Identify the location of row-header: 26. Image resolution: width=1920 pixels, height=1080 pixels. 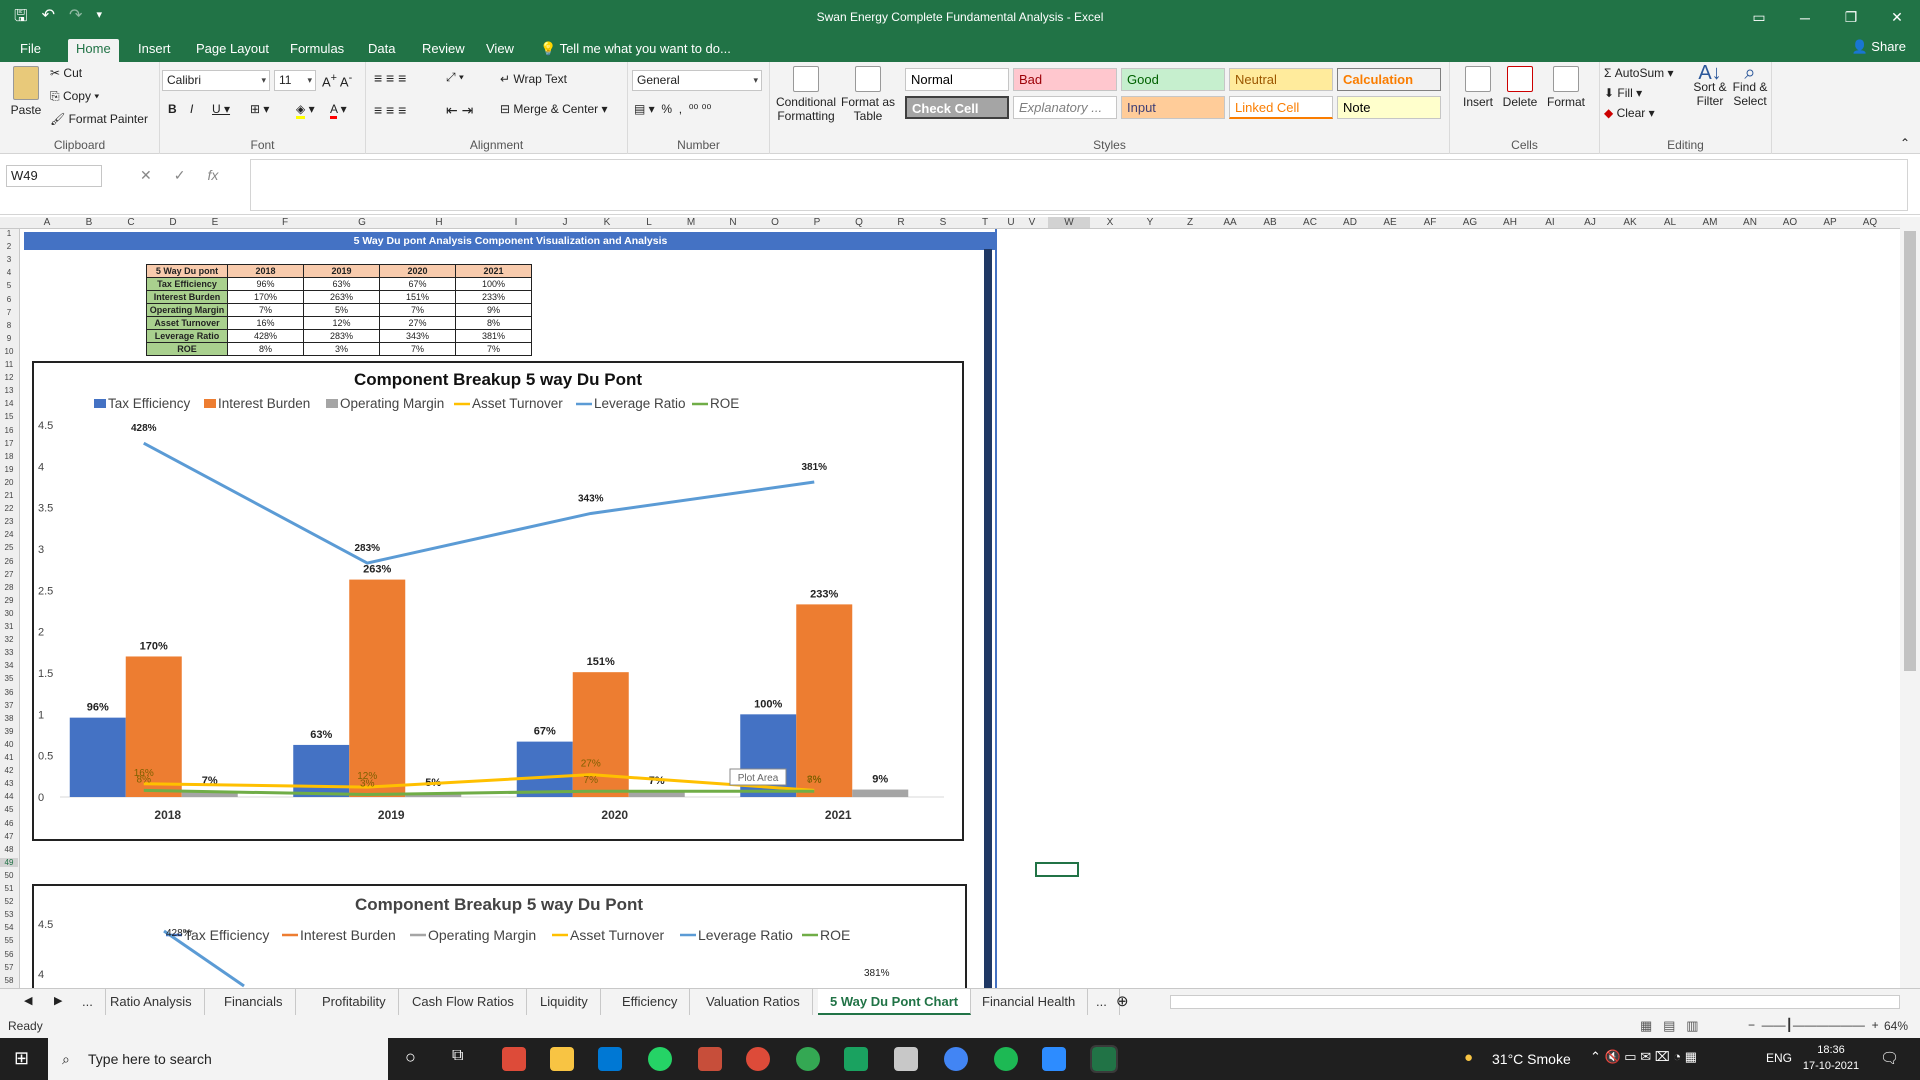
(9, 561).